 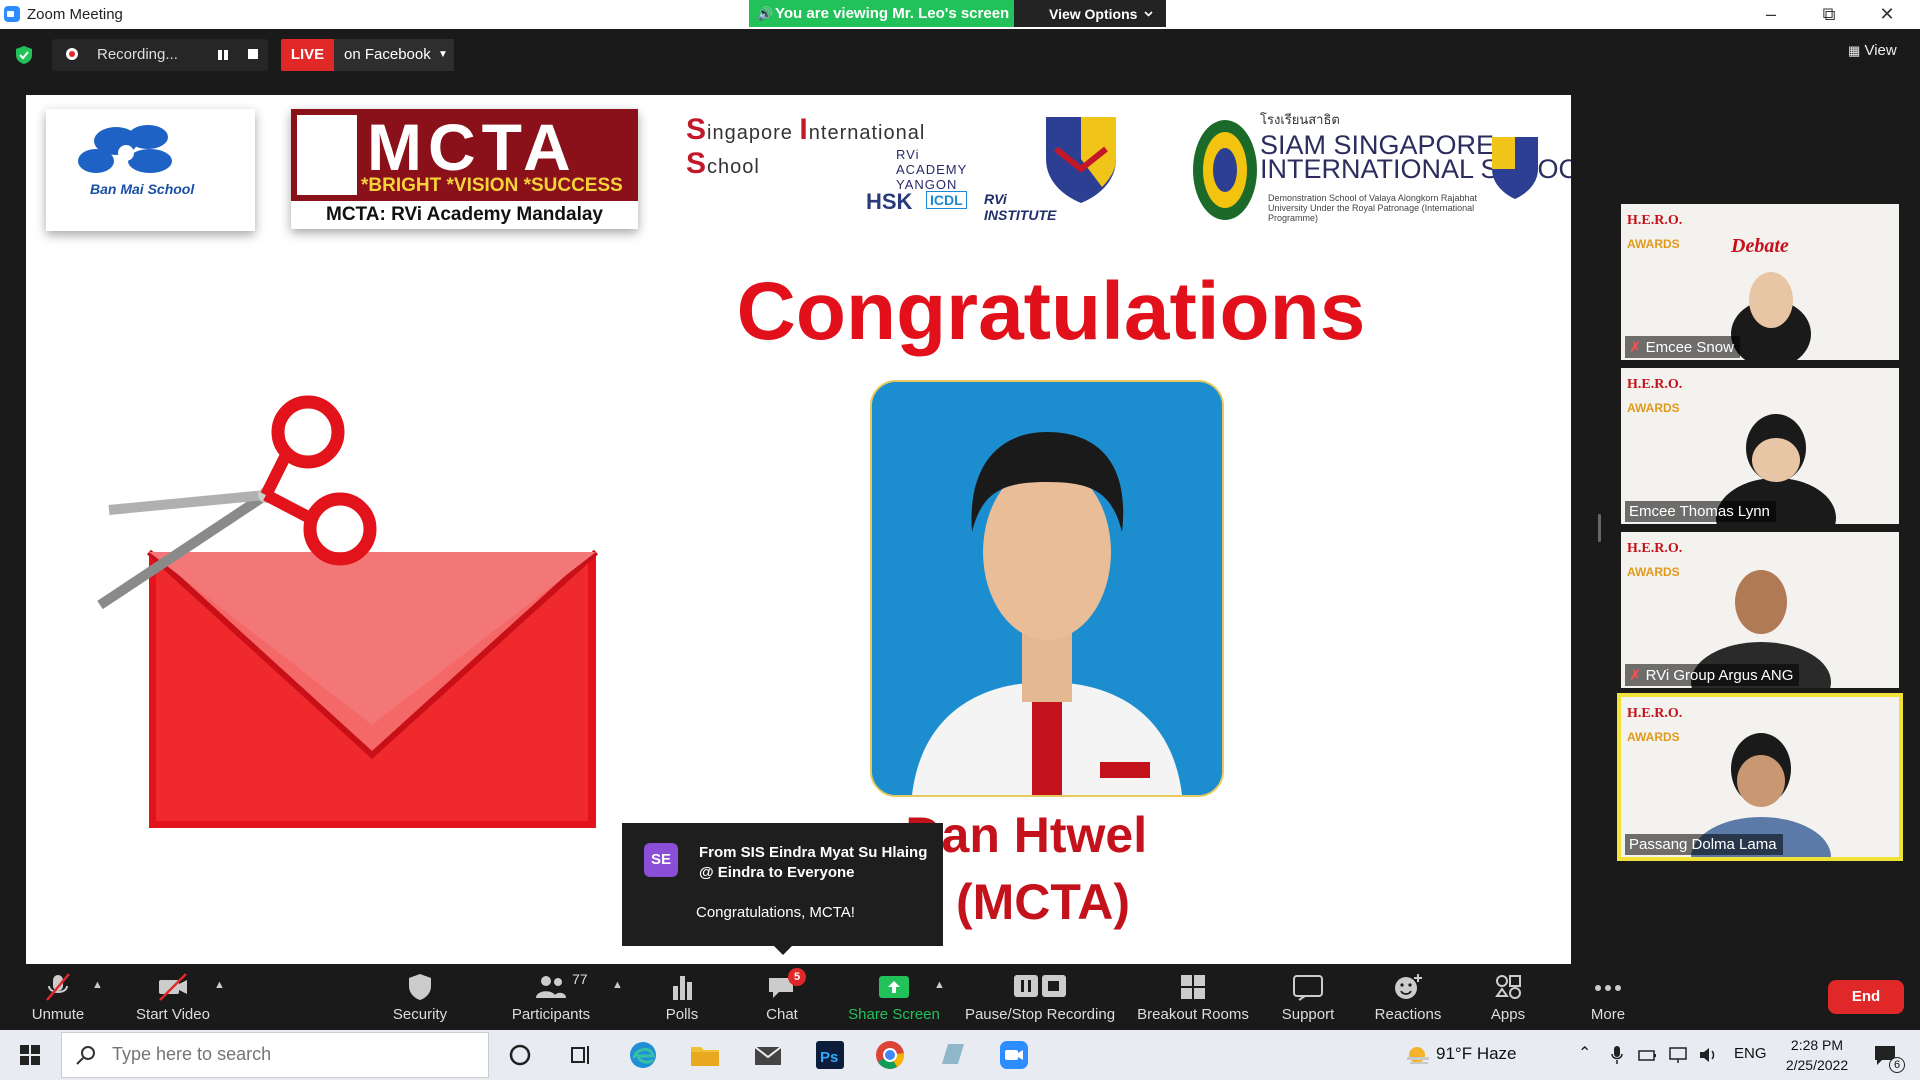 What do you see at coordinates (939, 985) in the screenshot?
I see `share-options-caret: ▲` at bounding box center [939, 985].